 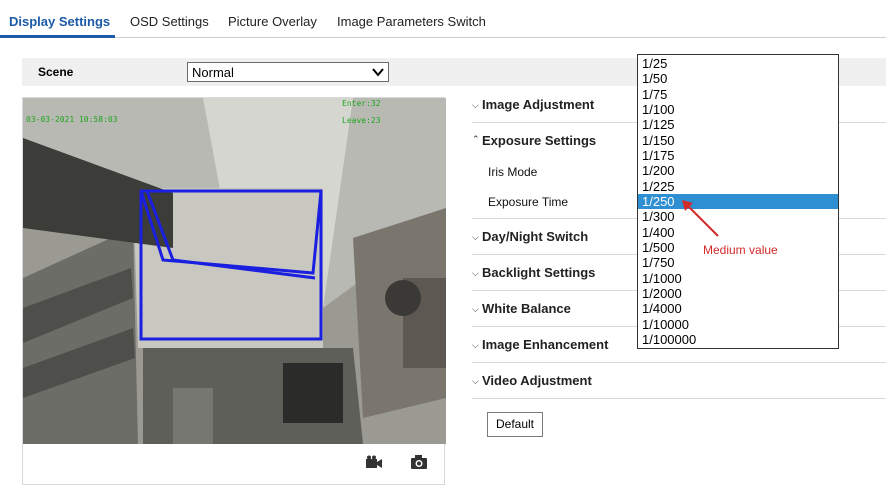 I want to click on section-label: Video Adjustment, so click(x=537, y=380).